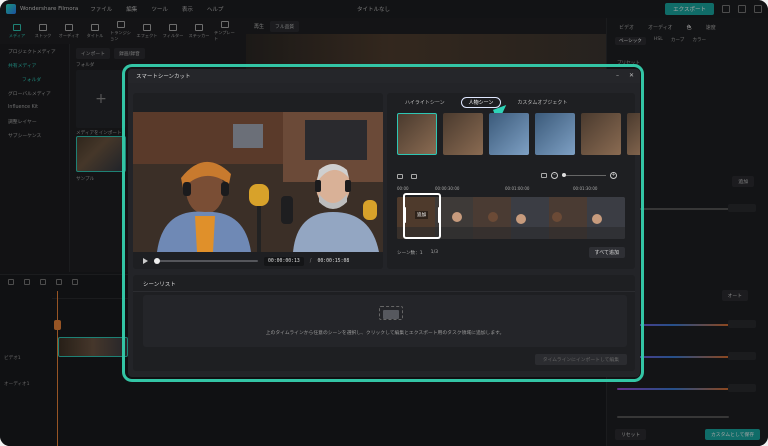 Image resolution: width=768 pixels, height=446 pixels. What do you see at coordinates (606, 252) in the screenshot?
I see `add-all-button: すべて追加` at bounding box center [606, 252].